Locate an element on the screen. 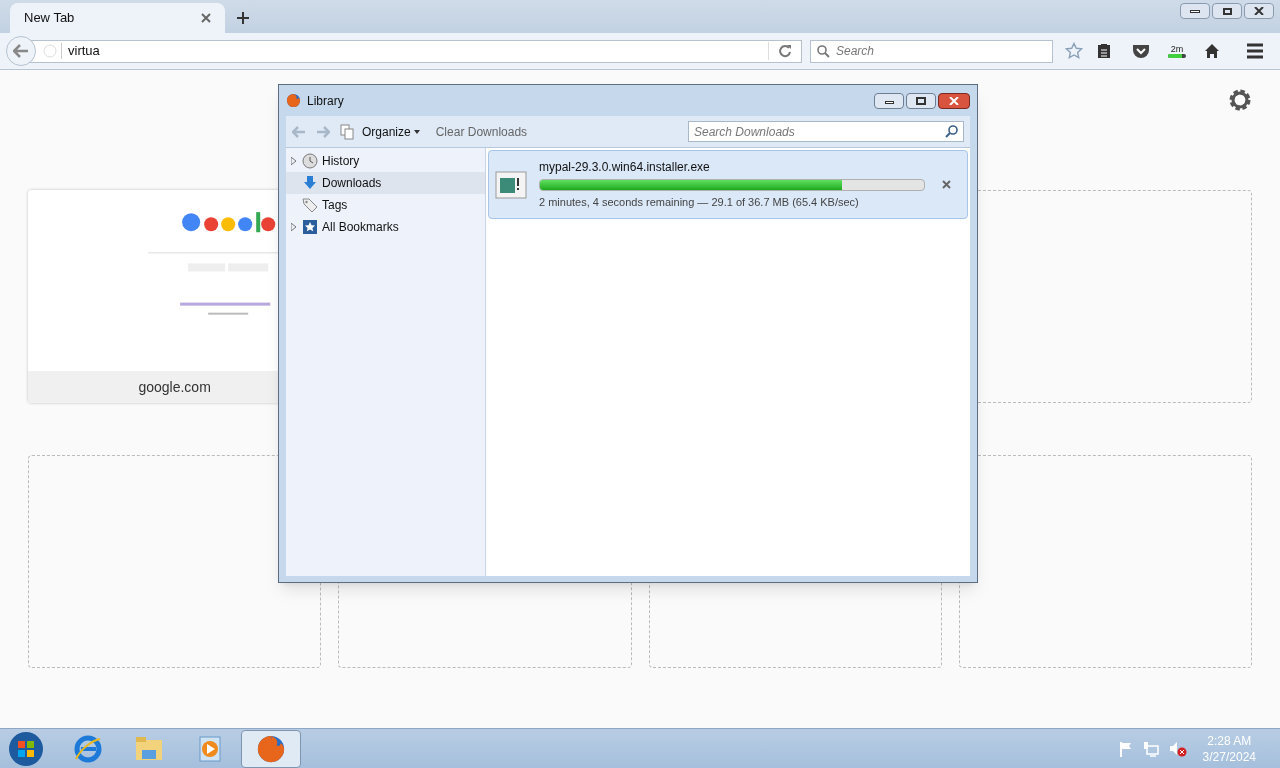  caret-icon is located at coordinates (416, 131).